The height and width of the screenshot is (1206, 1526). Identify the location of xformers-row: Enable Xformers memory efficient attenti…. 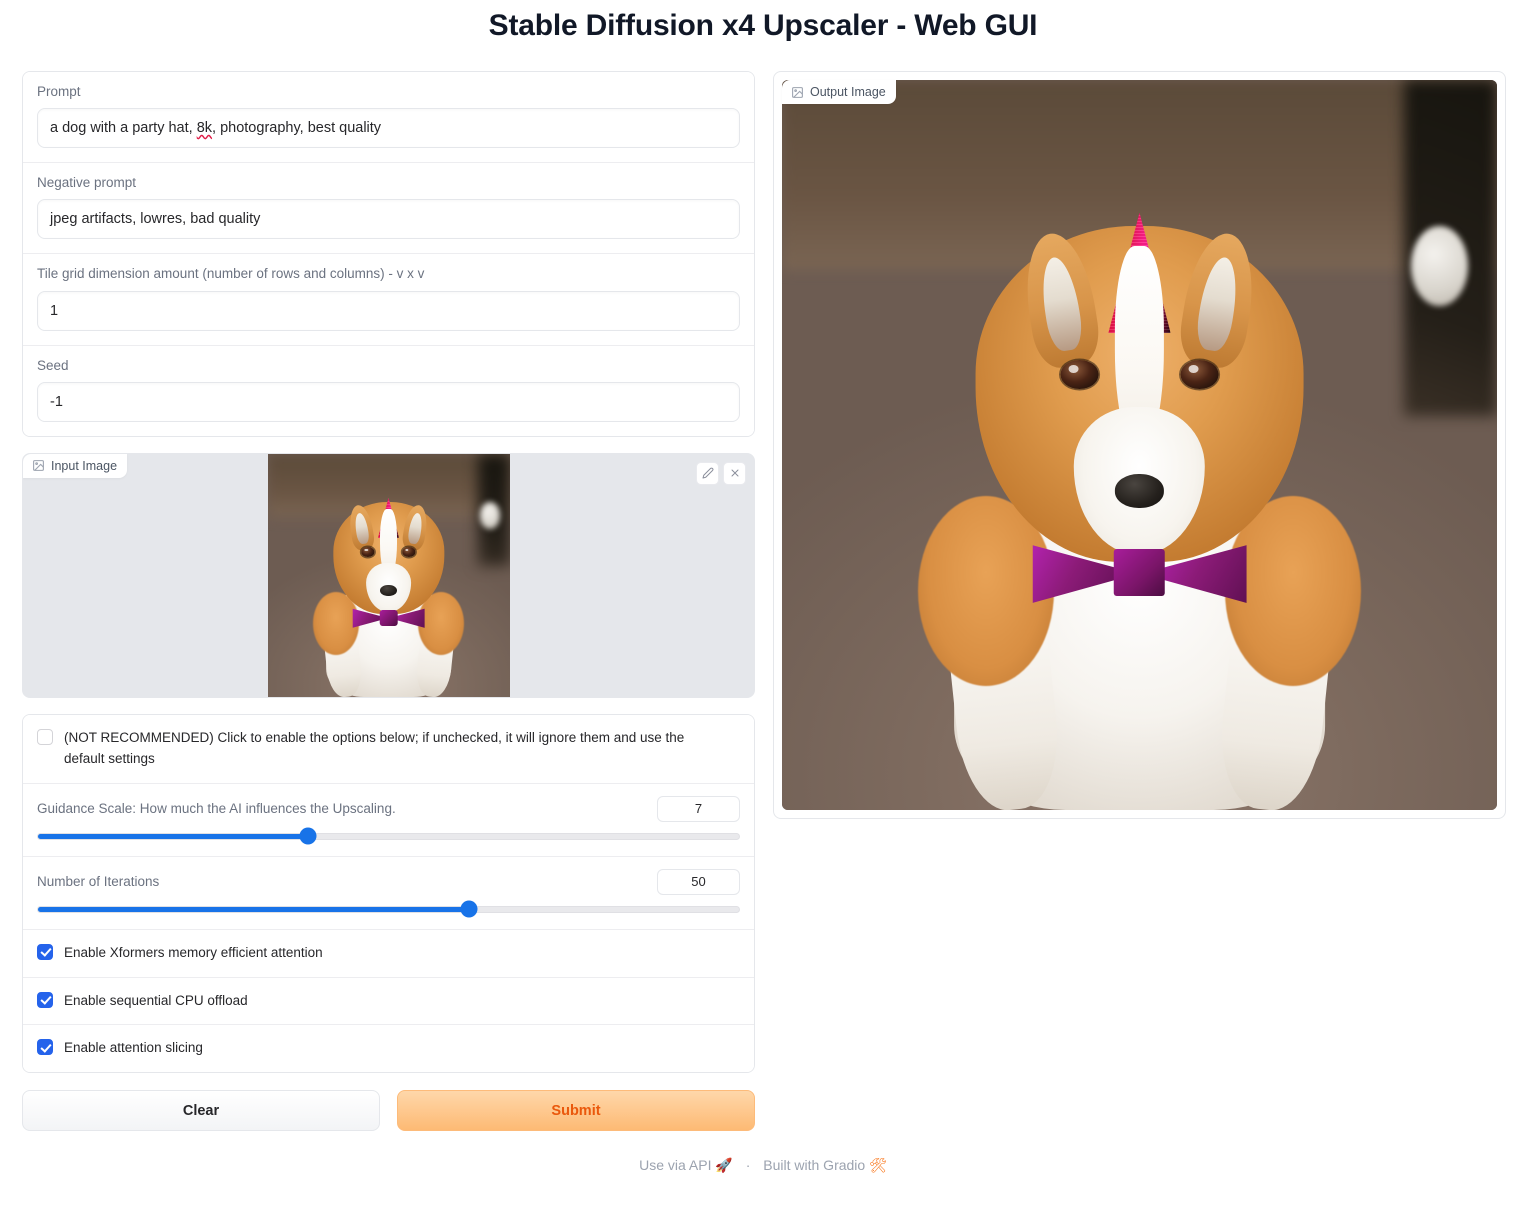
(388, 953).